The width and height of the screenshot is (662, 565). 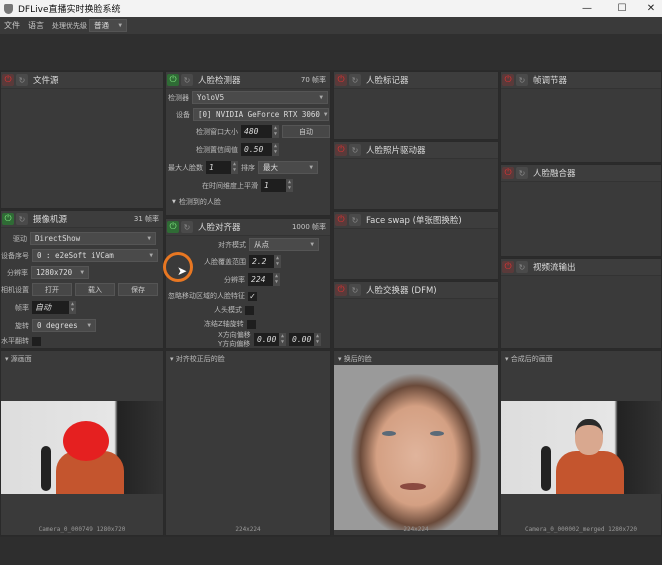 I want to click on priority-value: 普通, so click(x=101, y=25).